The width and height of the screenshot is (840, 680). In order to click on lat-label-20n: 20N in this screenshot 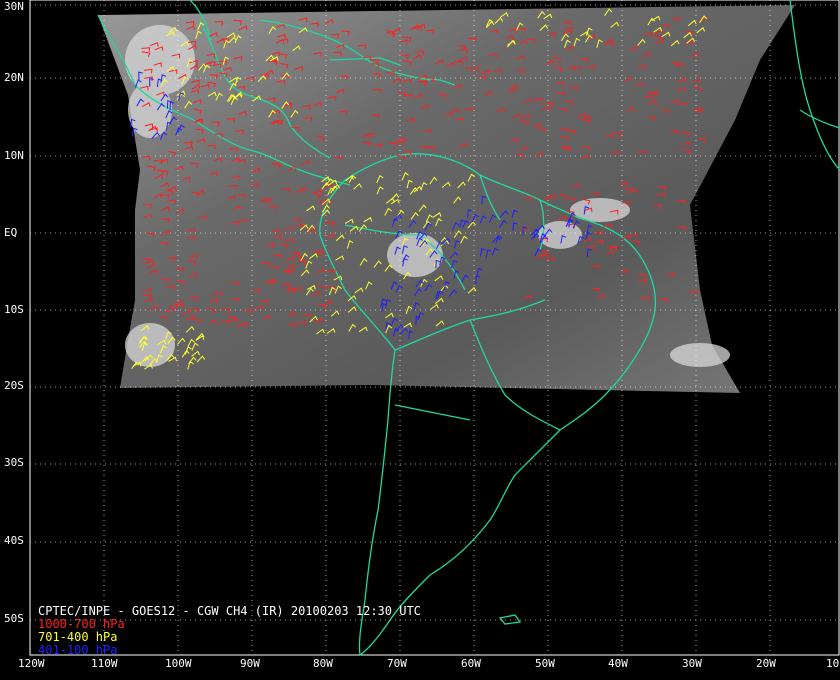, I will do `click(14, 77)`.